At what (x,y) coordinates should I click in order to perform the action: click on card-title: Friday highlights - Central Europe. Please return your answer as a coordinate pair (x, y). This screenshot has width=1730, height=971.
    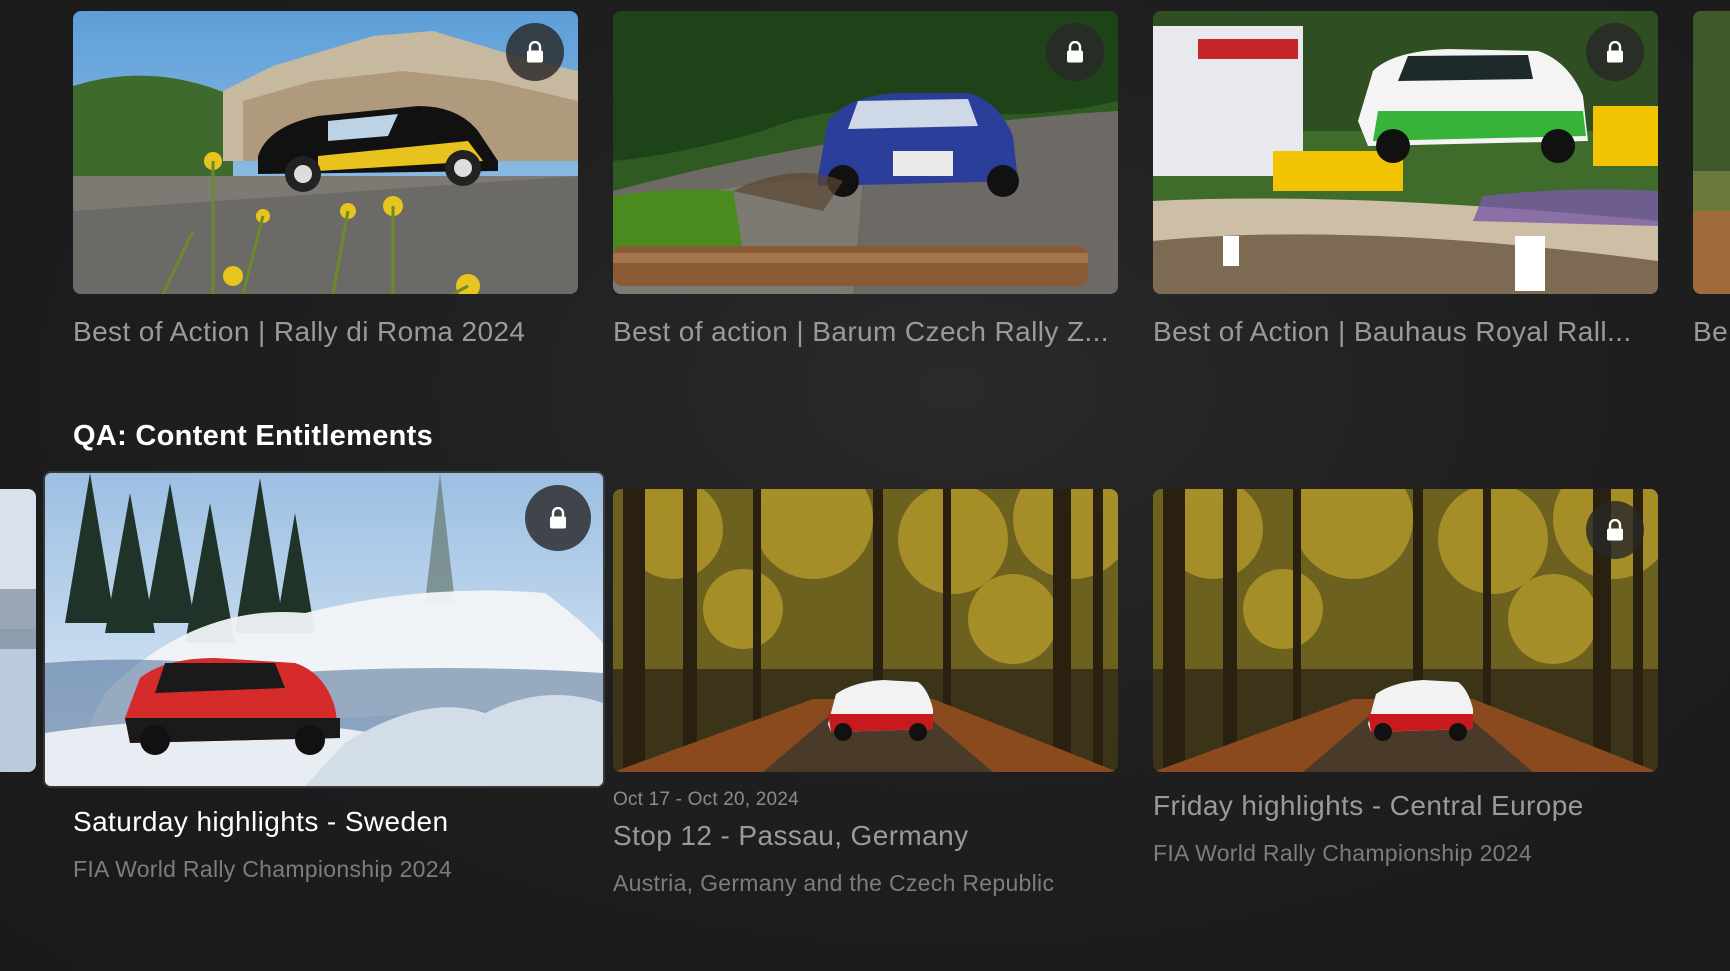
    Looking at the image, I should click on (1368, 805).